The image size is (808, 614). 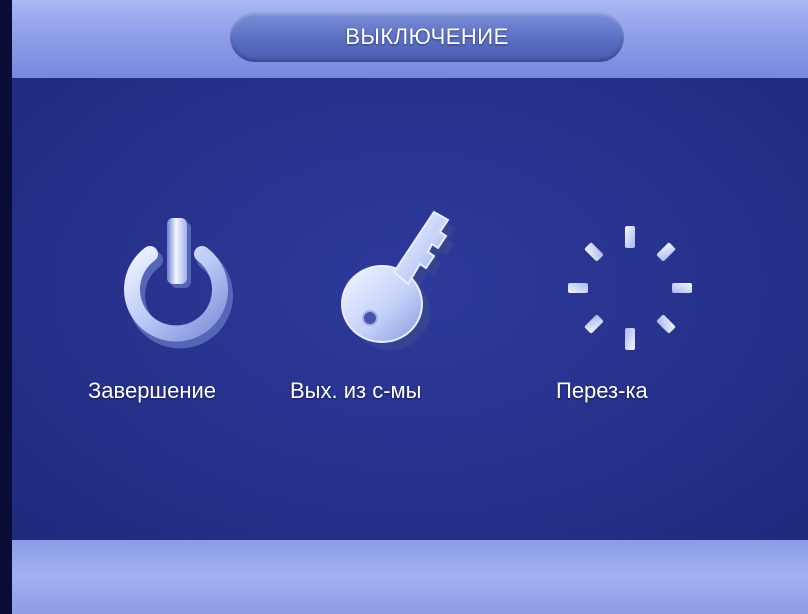 I want to click on title-pill: ВЫКЛЮЧЕНИЕ, so click(x=427, y=37).